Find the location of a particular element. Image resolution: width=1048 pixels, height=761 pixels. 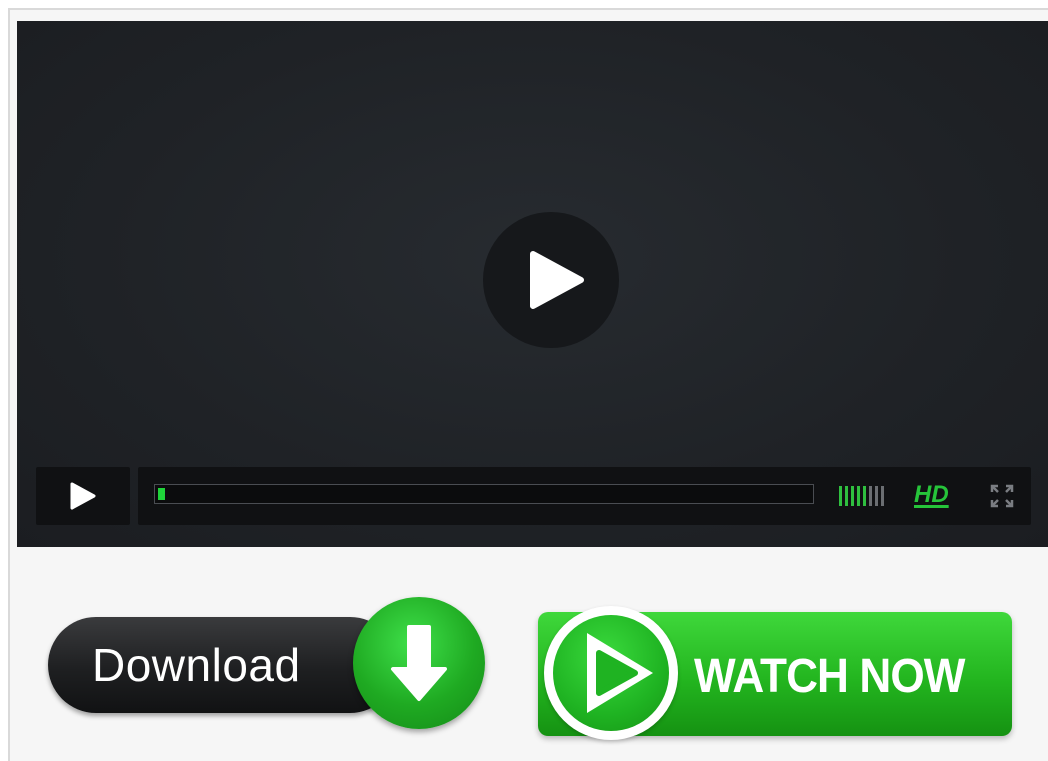

watch-play-badge is located at coordinates (611, 673).